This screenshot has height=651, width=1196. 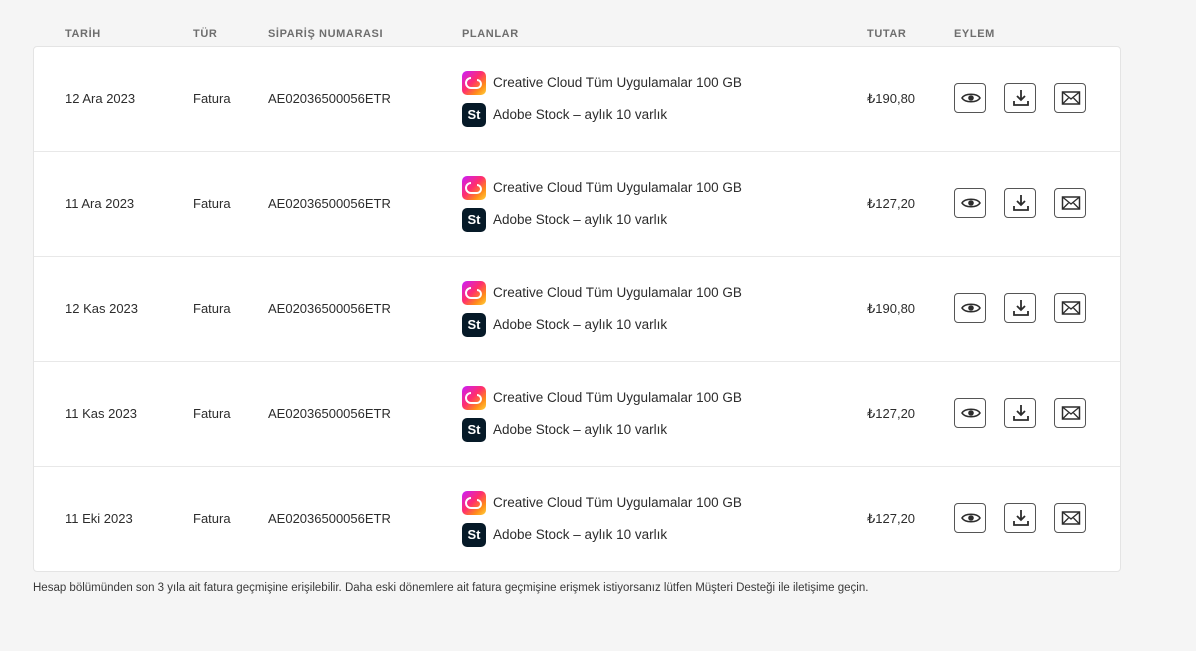 I want to click on header-date: TARİH, so click(x=83, y=34).